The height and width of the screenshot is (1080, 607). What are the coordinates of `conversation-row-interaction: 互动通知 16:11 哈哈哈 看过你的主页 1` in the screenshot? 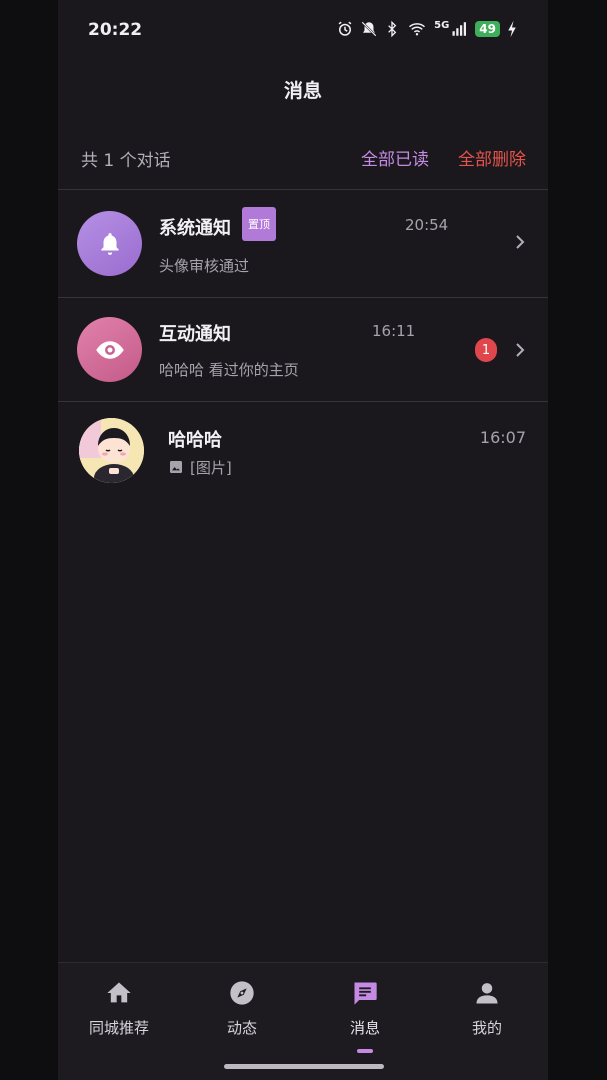 It's located at (303, 350).